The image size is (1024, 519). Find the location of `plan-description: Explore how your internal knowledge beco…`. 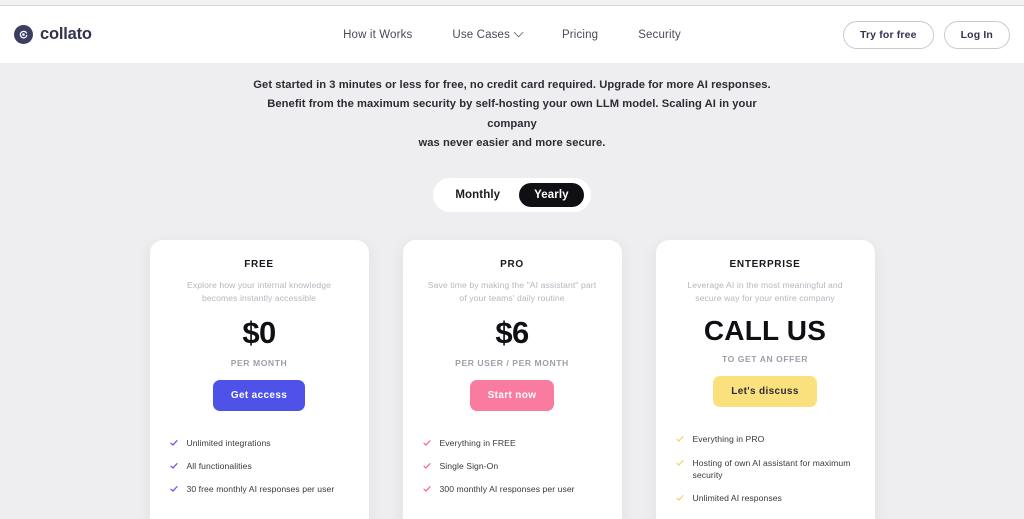

plan-description: Explore how your internal knowledge beco… is located at coordinates (259, 291).